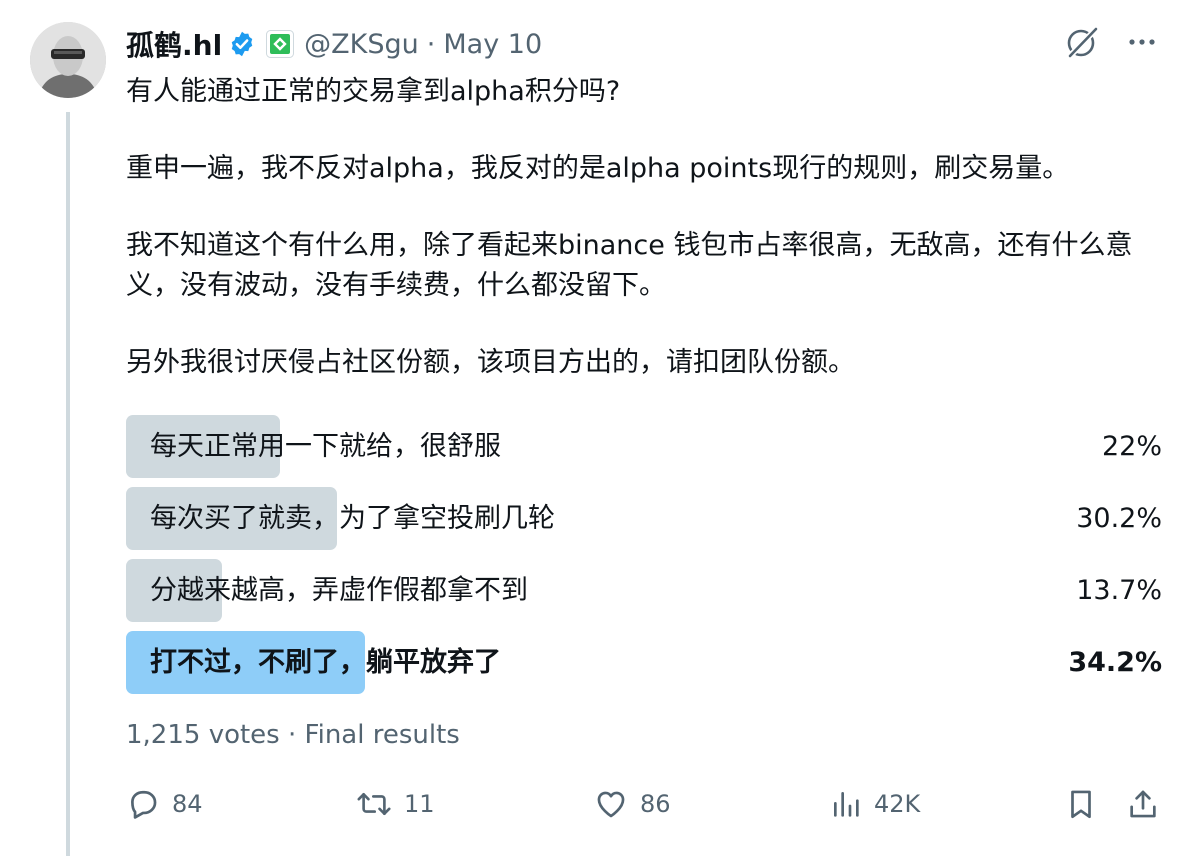  I want to click on repost-count: 11, so click(419, 804).